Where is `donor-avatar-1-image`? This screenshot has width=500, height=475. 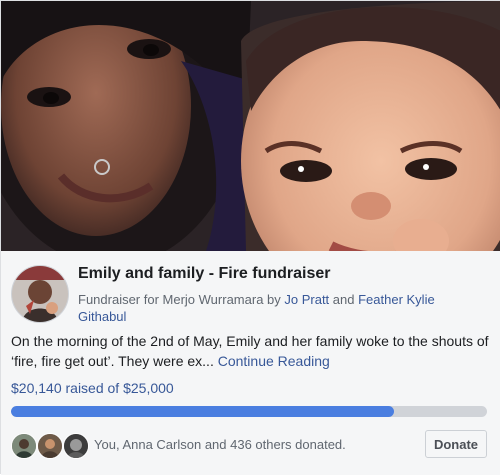 donor-avatar-1-image is located at coordinates (24, 446).